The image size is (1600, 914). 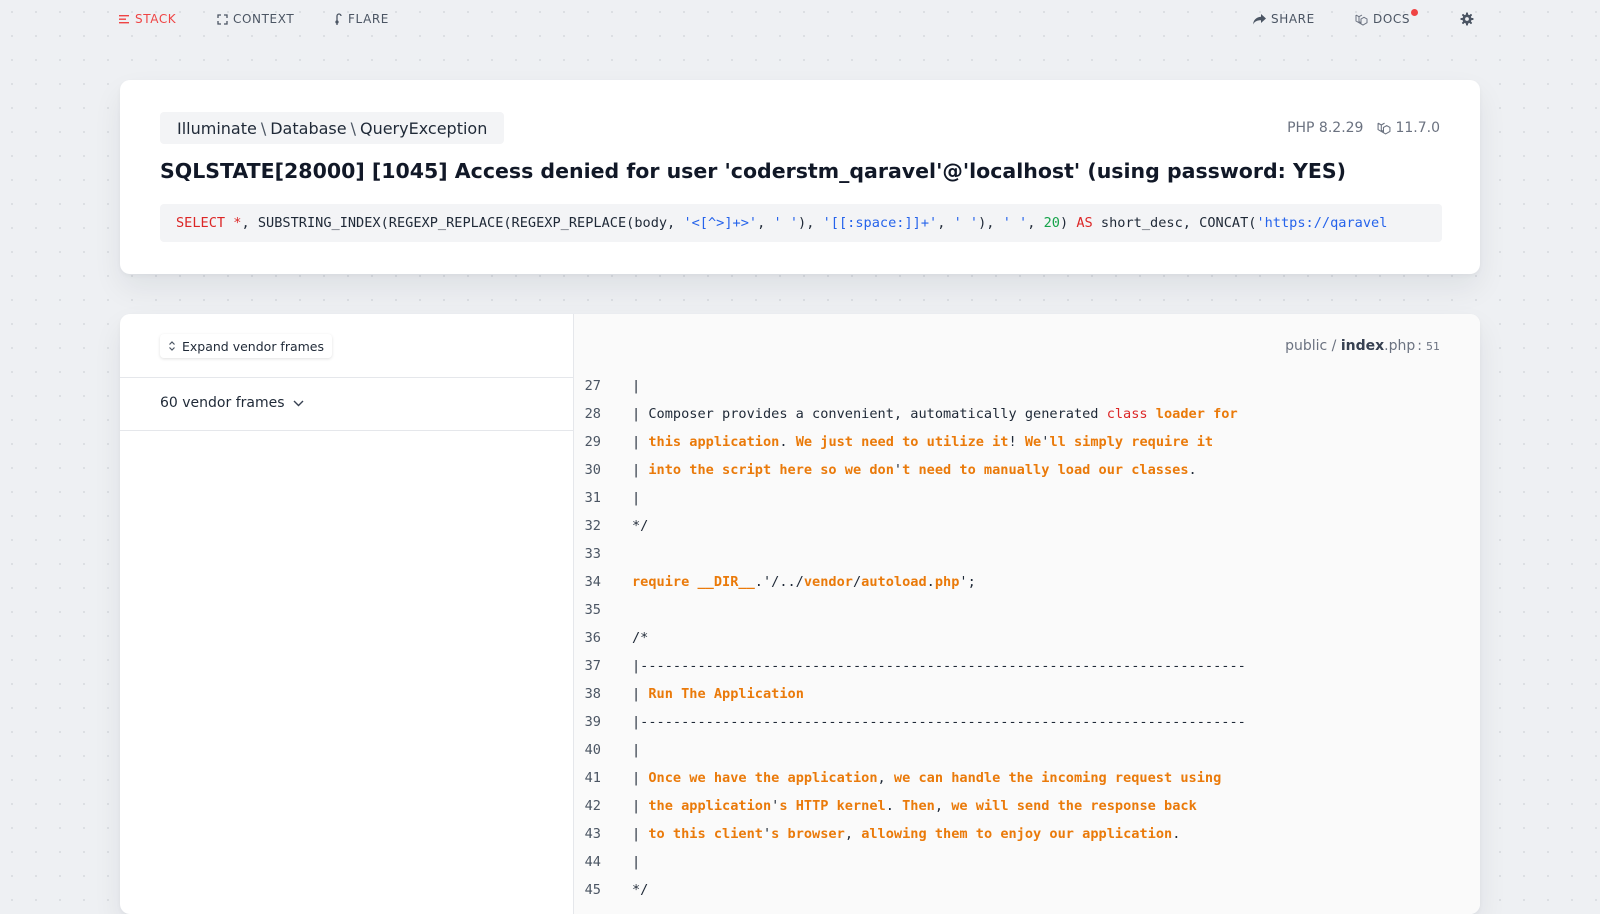 I want to click on line-number: 29, so click(x=588, y=442).